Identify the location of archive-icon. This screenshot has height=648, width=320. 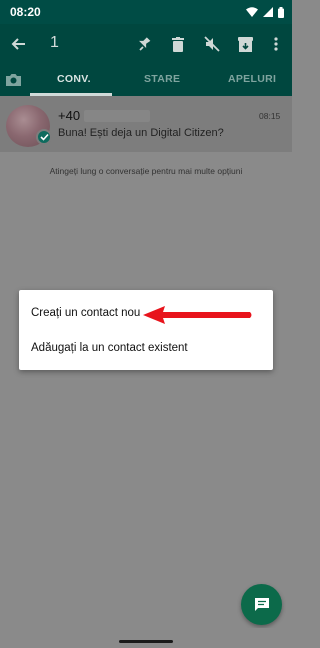
(245, 44).